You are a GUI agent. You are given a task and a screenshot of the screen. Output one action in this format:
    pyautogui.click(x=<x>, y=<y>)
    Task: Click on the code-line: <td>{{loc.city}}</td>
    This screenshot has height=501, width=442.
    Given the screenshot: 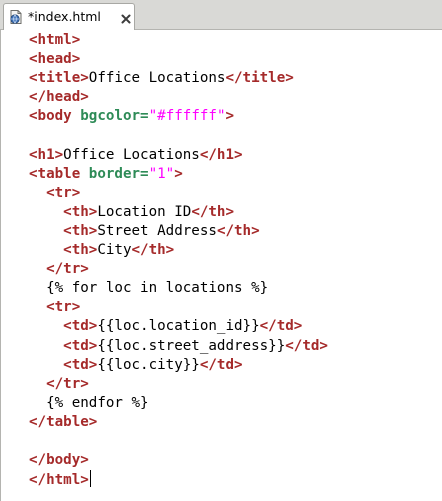 What is the action you would take?
    pyautogui.click(x=178, y=365)
    